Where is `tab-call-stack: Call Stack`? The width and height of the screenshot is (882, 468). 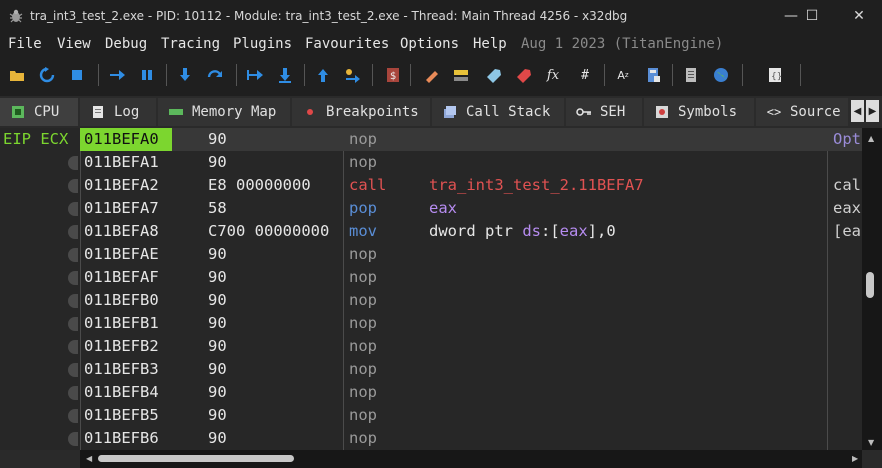
tab-call-stack: Call Stack is located at coordinates (498, 112).